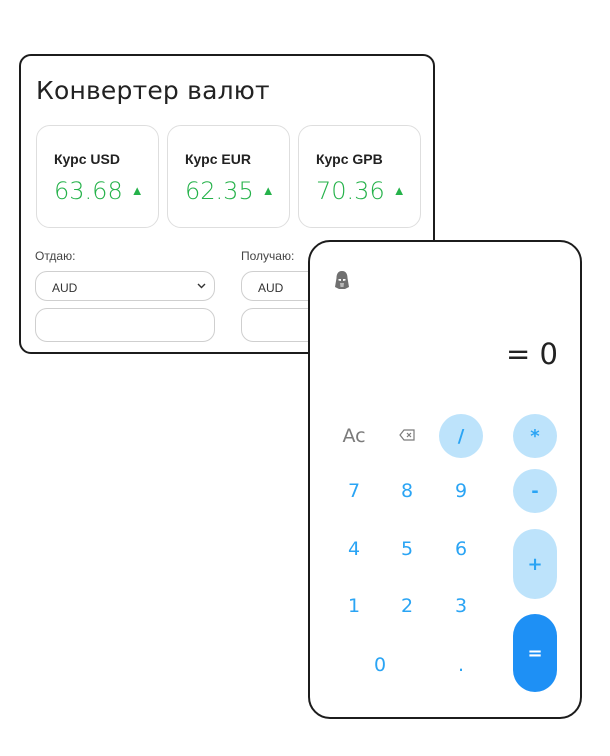 Image resolution: width=610 pixels, height=756 pixels. What do you see at coordinates (461, 665) in the screenshot?
I see `decimal-button: .` at bounding box center [461, 665].